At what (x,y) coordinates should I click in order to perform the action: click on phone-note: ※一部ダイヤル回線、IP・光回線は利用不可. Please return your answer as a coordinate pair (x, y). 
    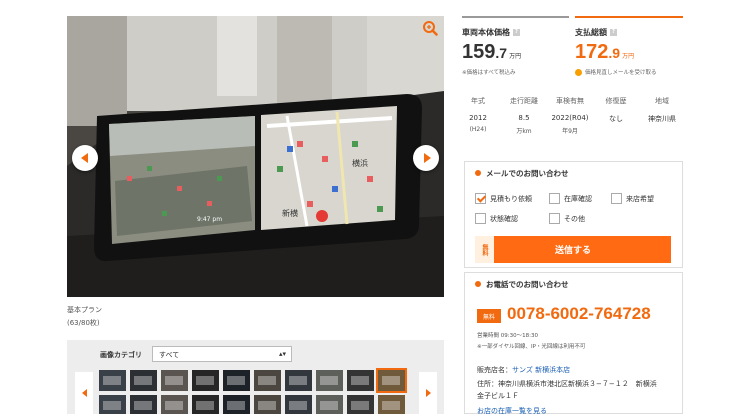
    Looking at the image, I should click on (531, 347).